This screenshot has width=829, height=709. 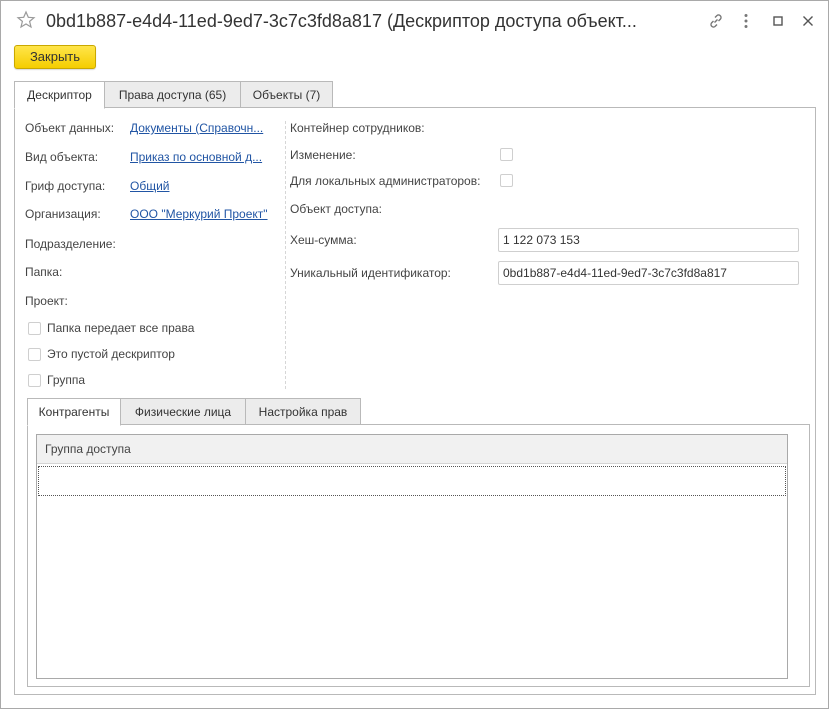 I want to click on access-object-label: Объект доступа:, so click(x=336, y=209).